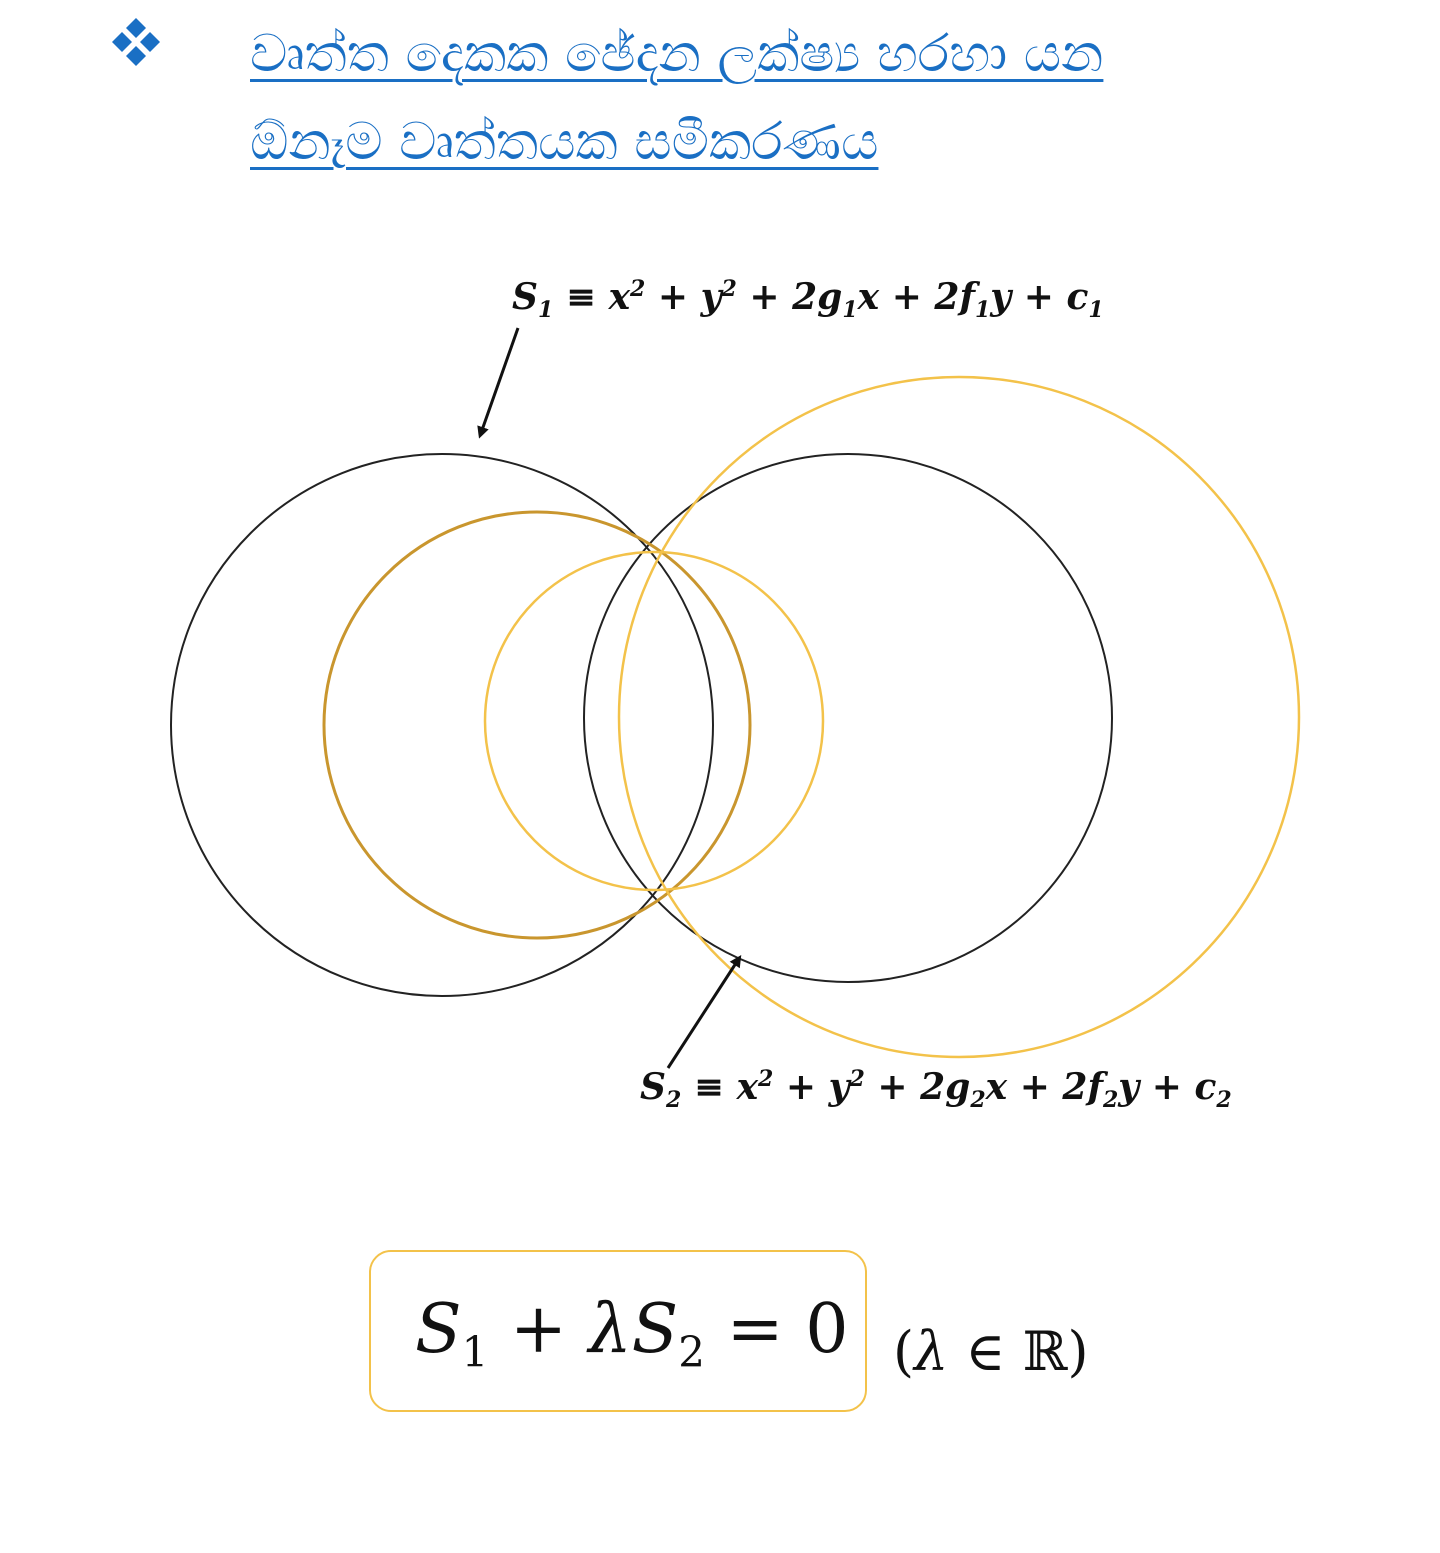 The image size is (1440, 1553). I want to click on family-circle-small-gold, so click(654, 721).